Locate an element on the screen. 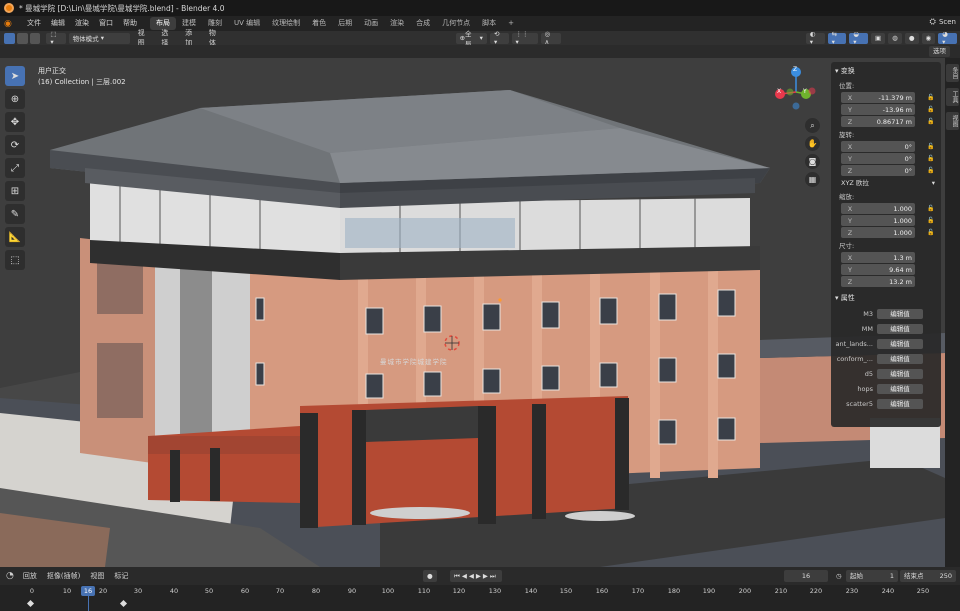 The height and width of the screenshot is (611, 960). transform-icon: ⊞ is located at coordinates (15, 191).